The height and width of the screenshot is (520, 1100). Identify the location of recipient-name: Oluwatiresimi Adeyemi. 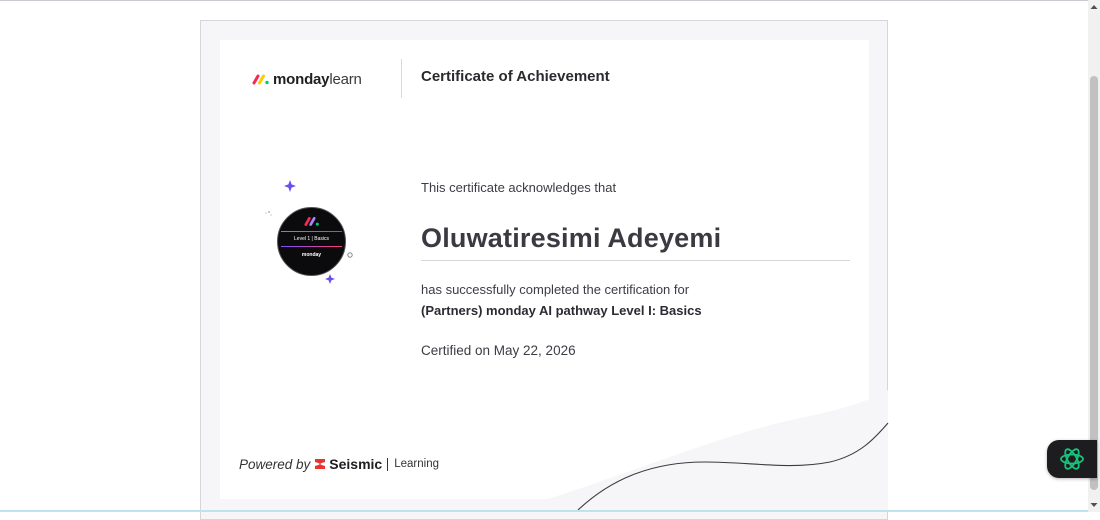
(571, 238).